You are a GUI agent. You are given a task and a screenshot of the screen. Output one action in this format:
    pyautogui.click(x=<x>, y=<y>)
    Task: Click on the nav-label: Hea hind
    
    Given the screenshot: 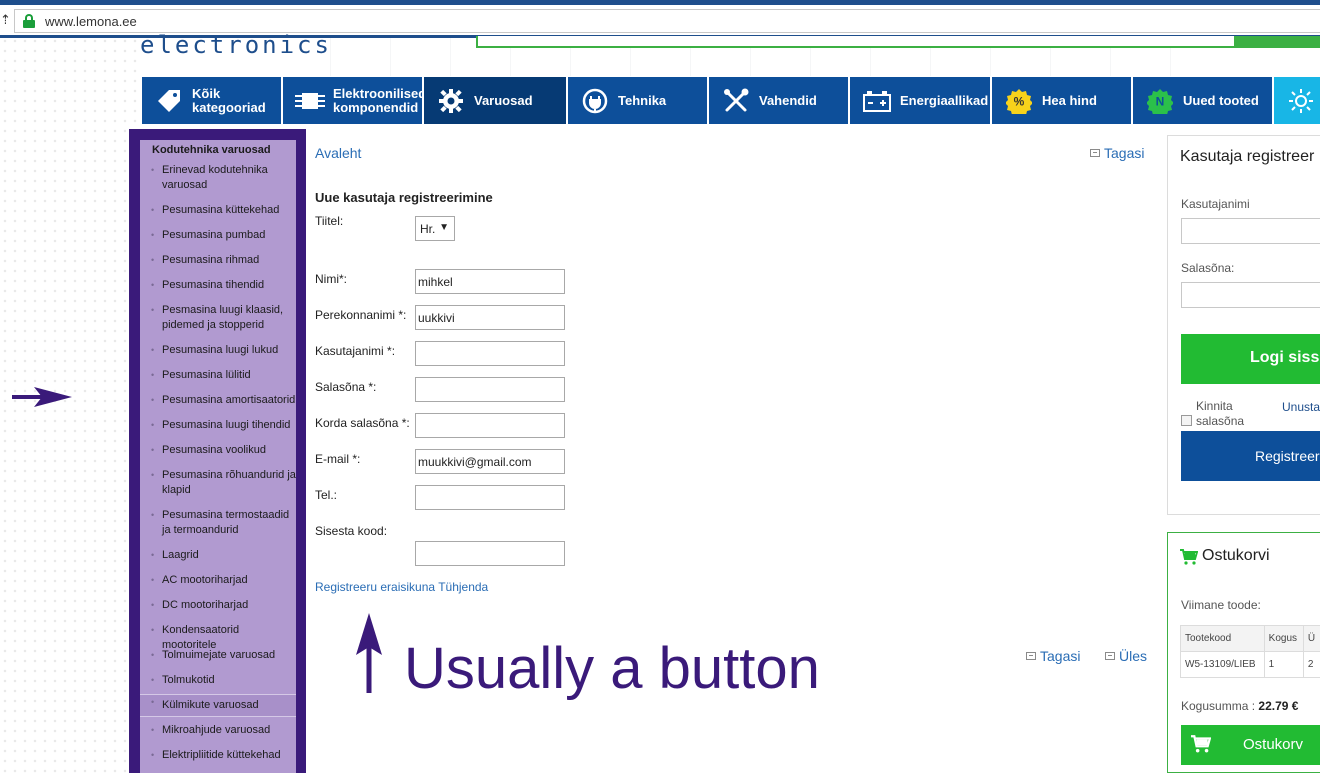 What is the action you would take?
    pyautogui.click(x=1069, y=100)
    